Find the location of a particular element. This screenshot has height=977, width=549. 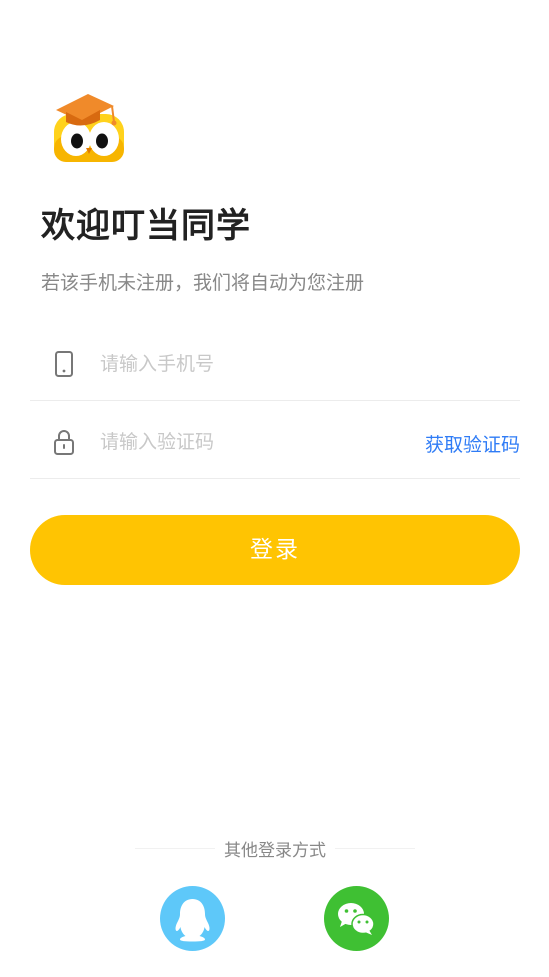

wechat-icon is located at coordinates (356, 919).